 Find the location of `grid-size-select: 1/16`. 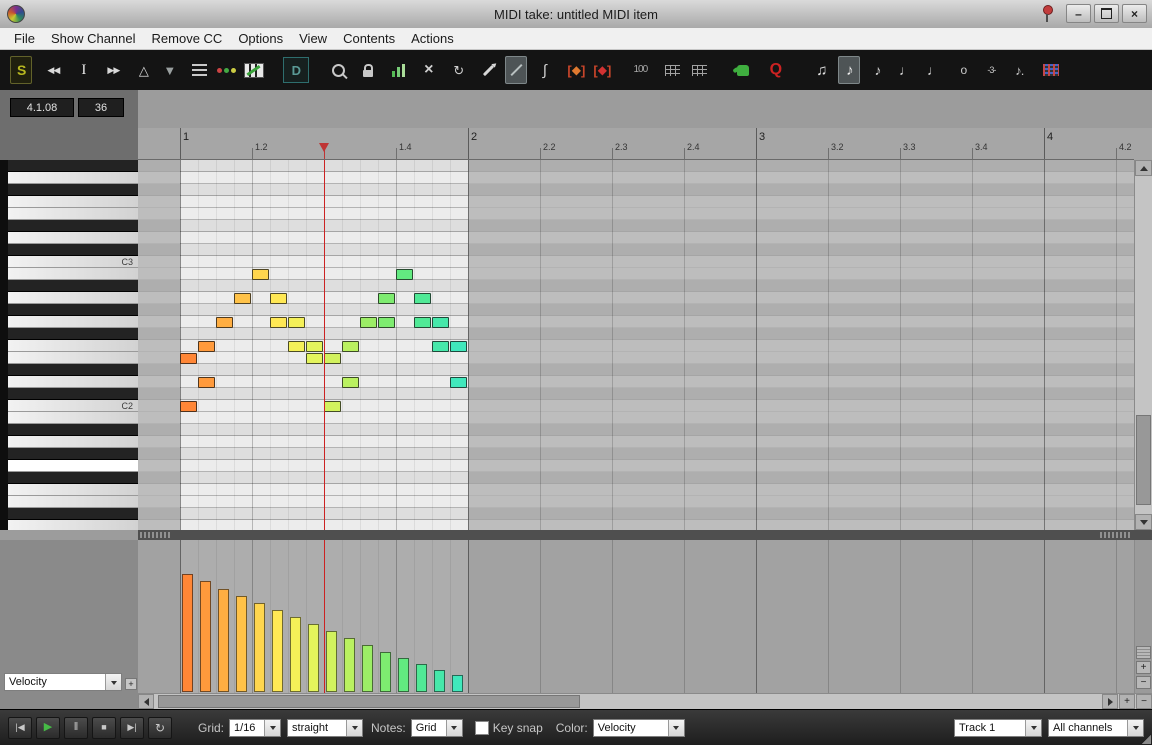

grid-size-select: 1/16 is located at coordinates (255, 727).